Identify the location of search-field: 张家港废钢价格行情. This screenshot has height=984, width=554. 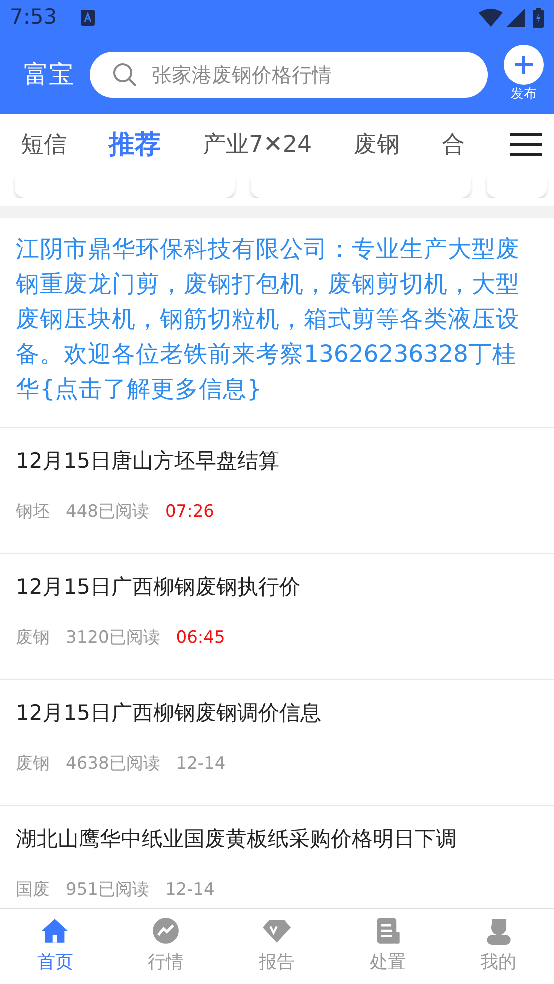
(289, 75).